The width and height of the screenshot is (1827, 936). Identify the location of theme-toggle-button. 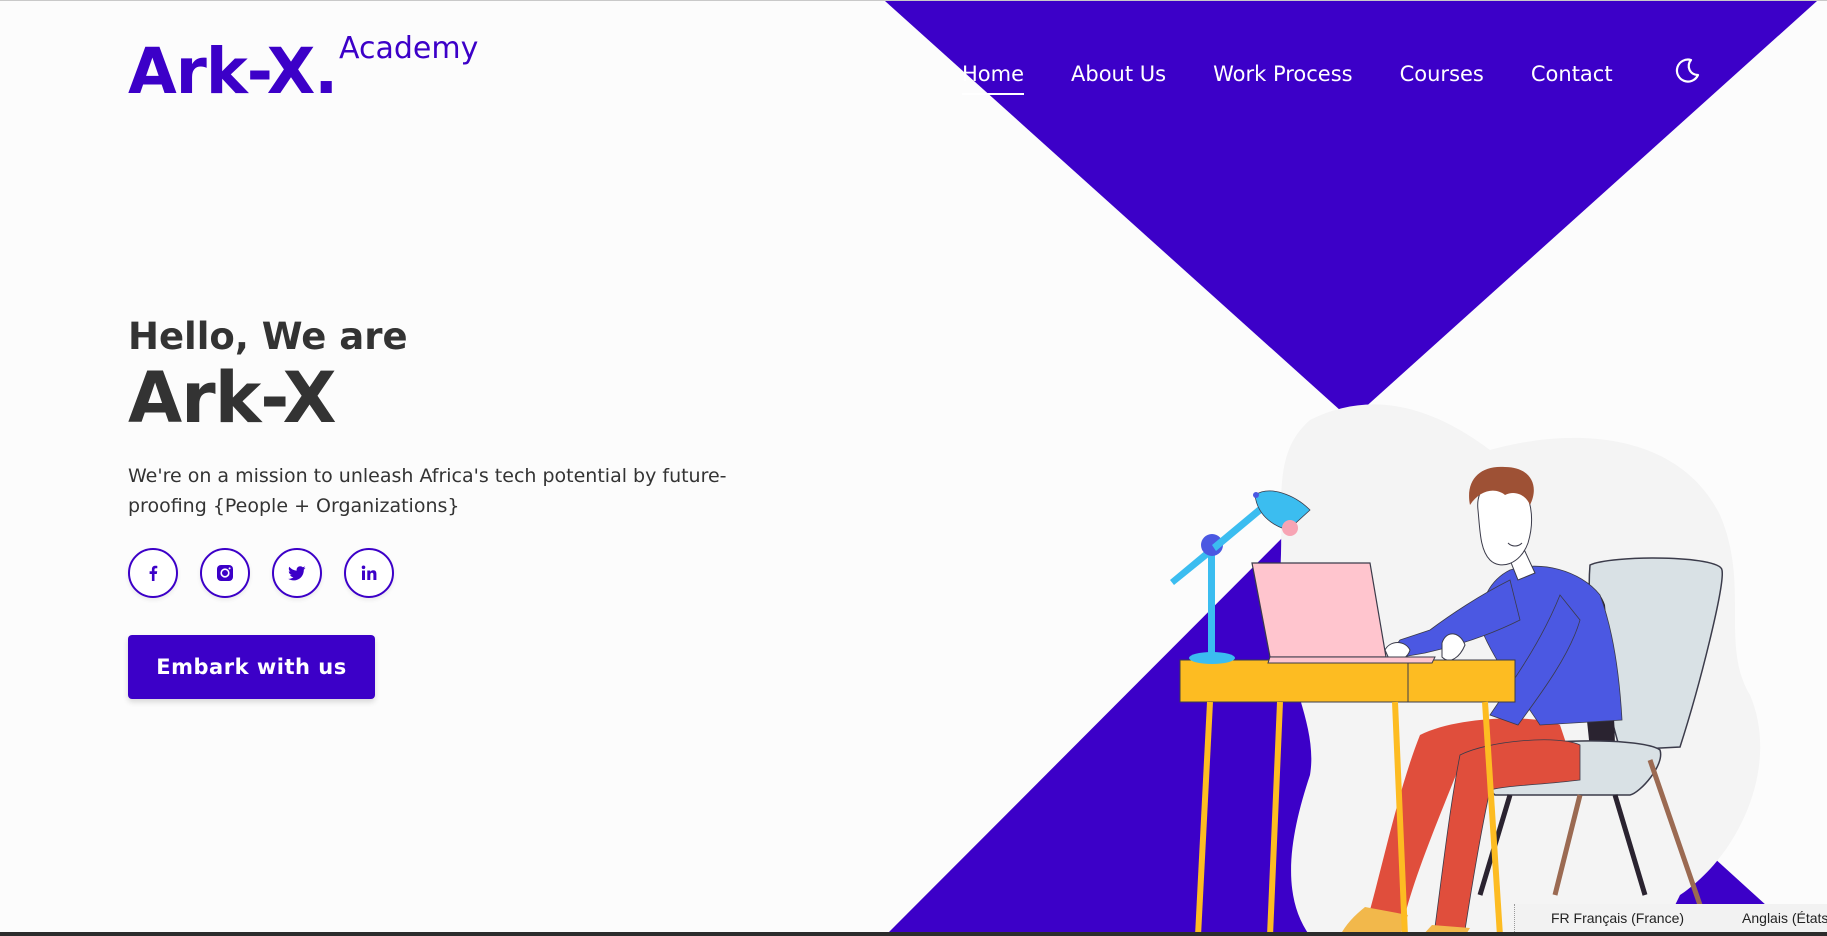
(1687, 71).